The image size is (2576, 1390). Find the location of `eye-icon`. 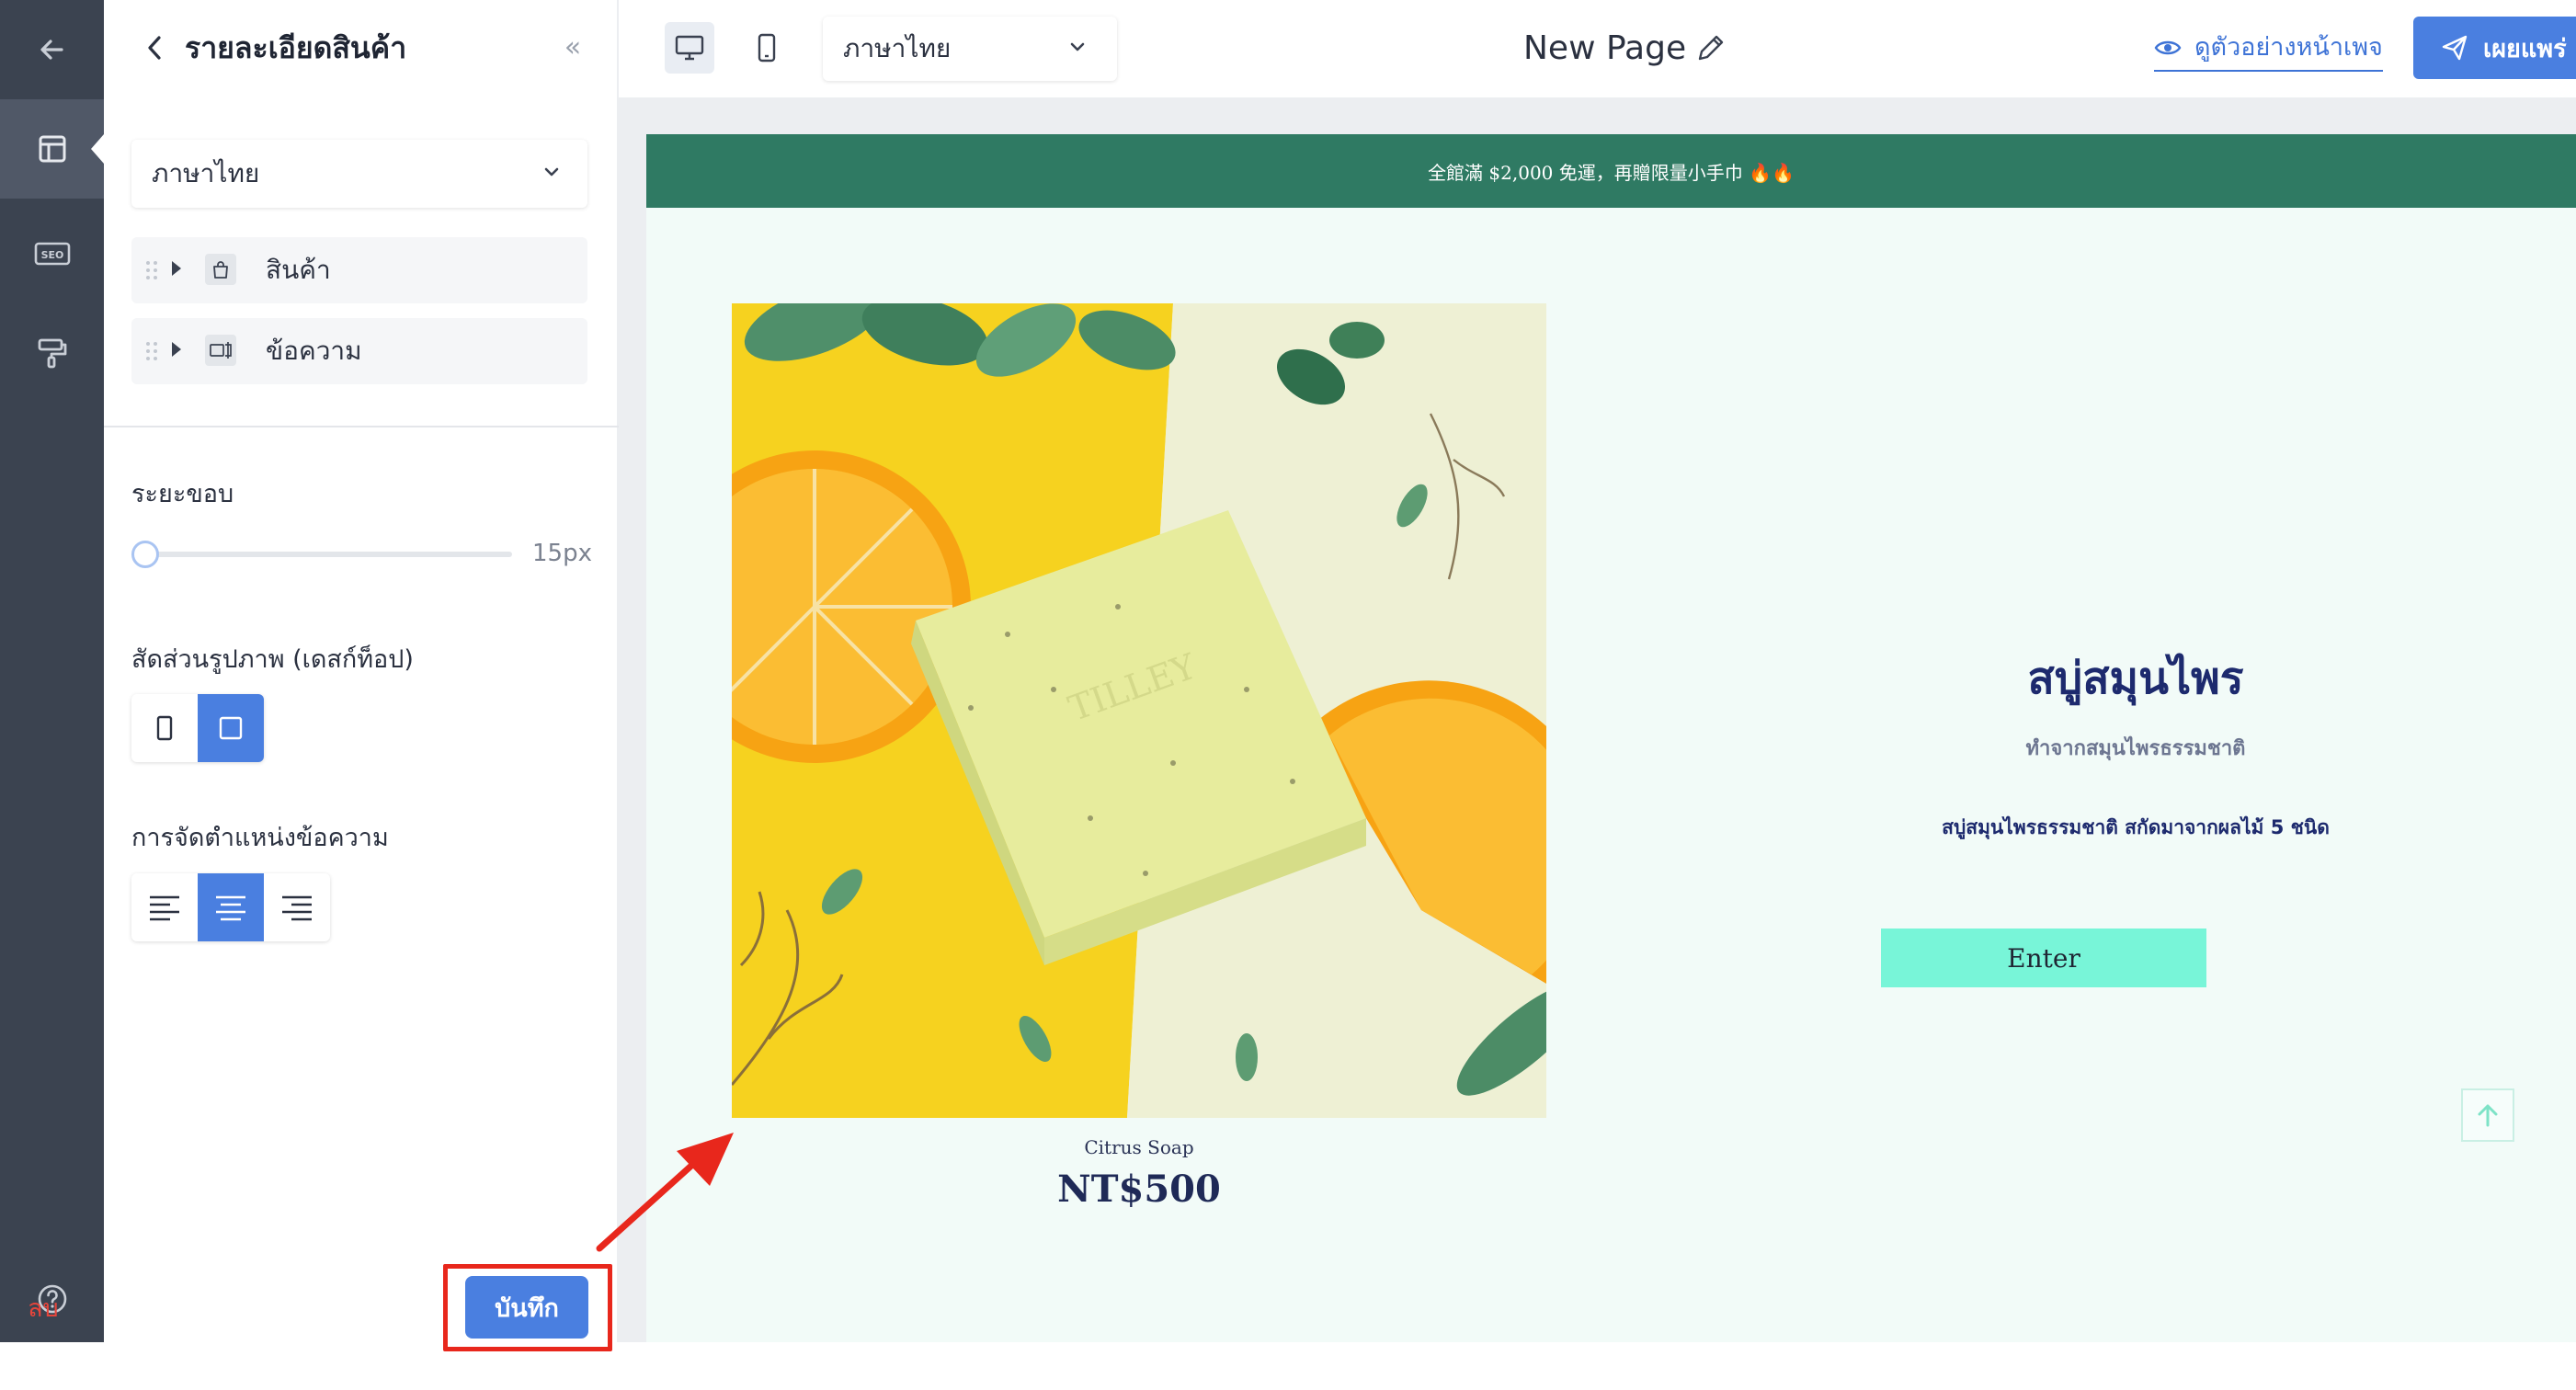

eye-icon is located at coordinates (2168, 47).